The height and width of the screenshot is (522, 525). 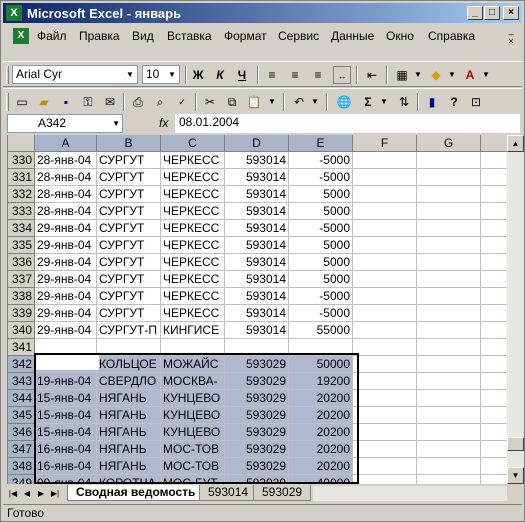 I want to click on menu-edit: Правка, so click(x=99, y=36).